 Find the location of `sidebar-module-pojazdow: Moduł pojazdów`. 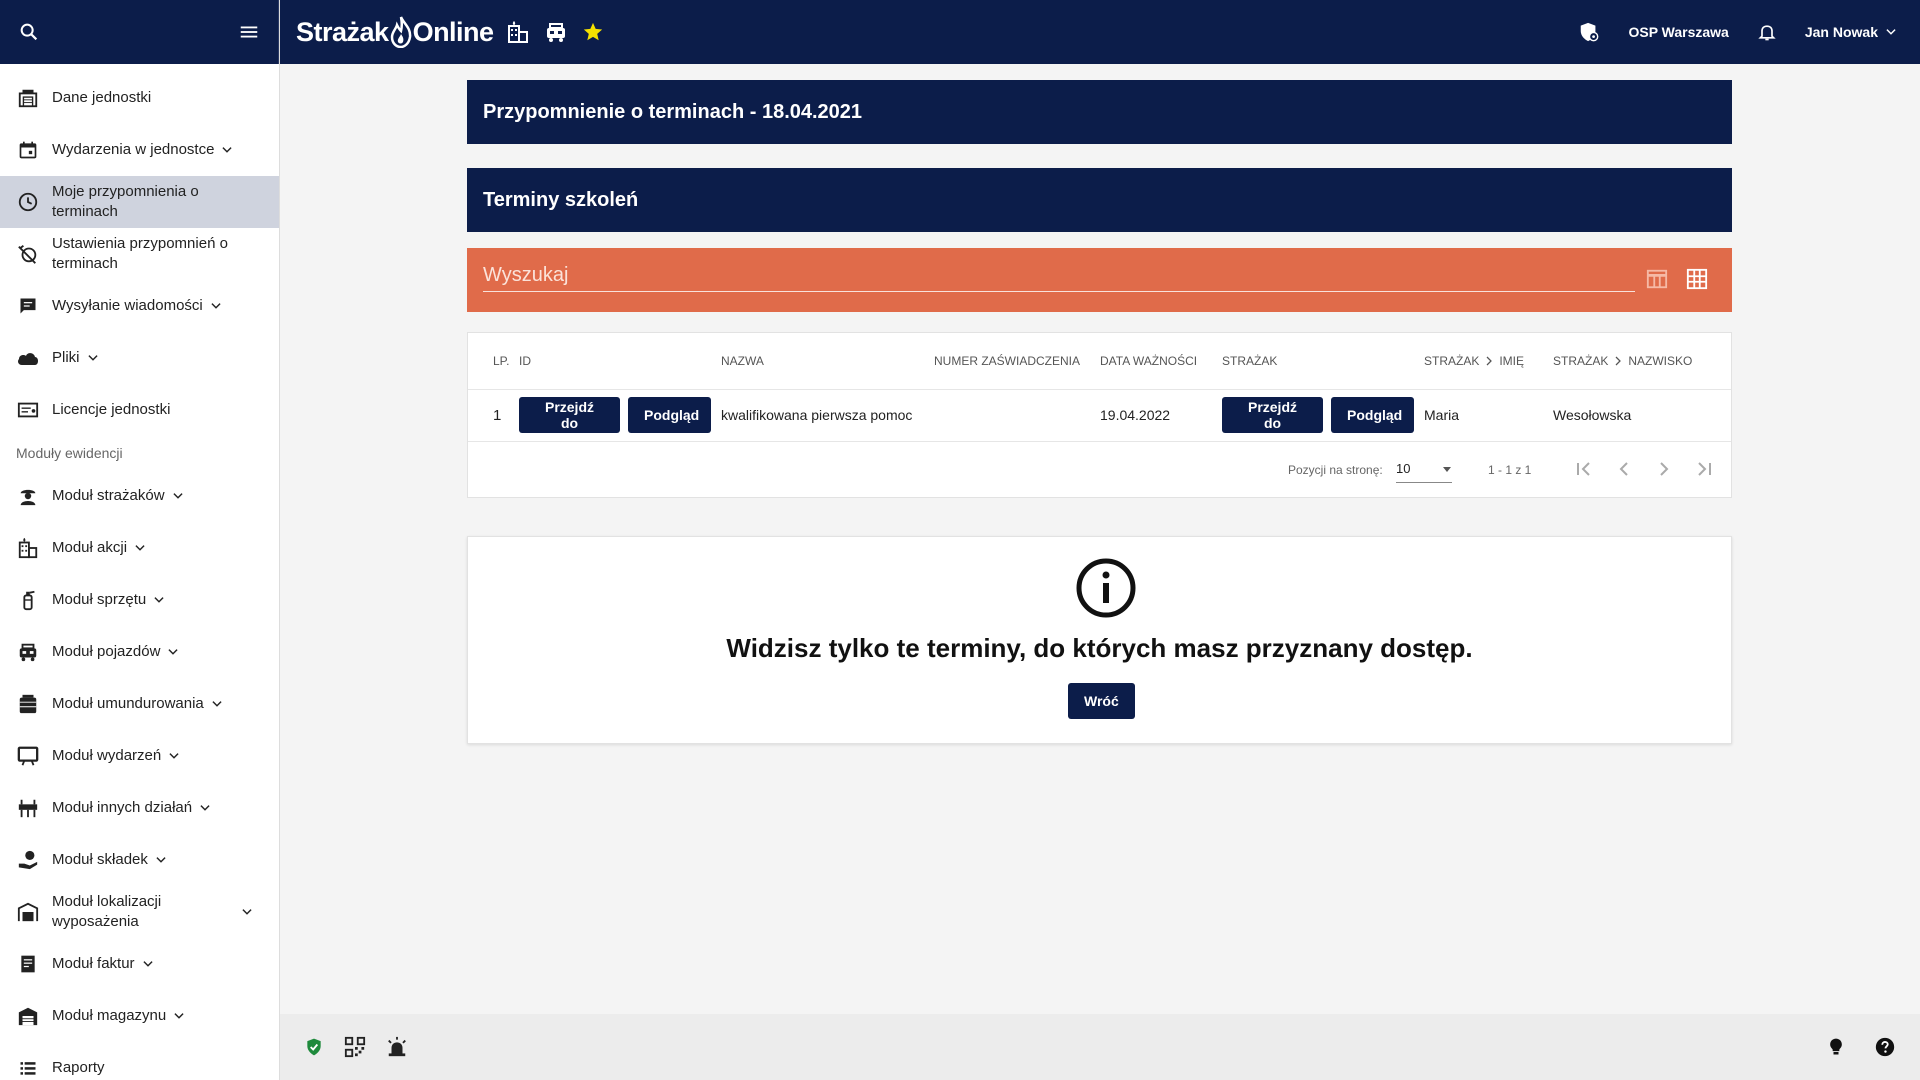

sidebar-module-pojazdow: Moduł pojazdów is located at coordinates (139, 652).